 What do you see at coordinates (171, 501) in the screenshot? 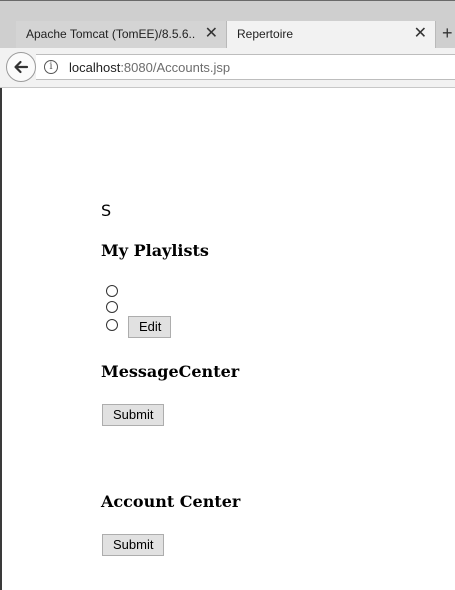
I see `account-center-heading: Account Center` at bounding box center [171, 501].